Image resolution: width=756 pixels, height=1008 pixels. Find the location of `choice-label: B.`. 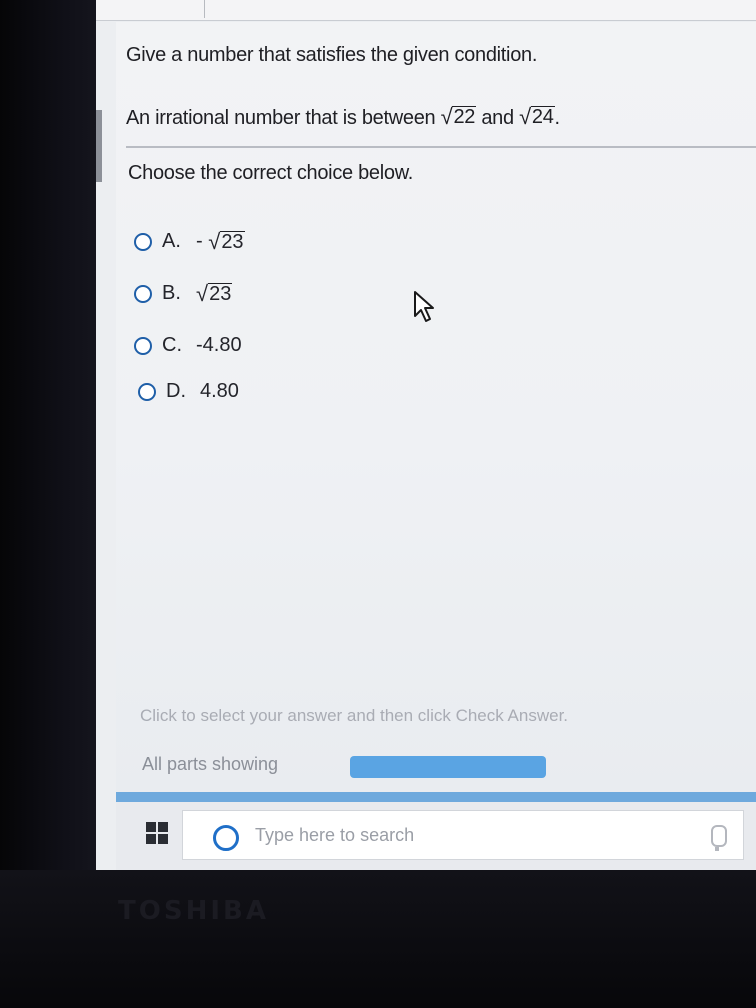

choice-label: B. is located at coordinates (171, 293).